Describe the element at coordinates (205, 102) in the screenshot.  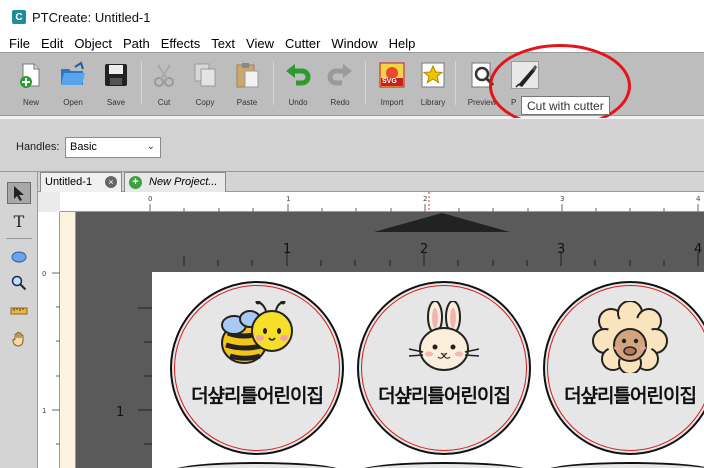
I see `copy-label: Copy` at that location.